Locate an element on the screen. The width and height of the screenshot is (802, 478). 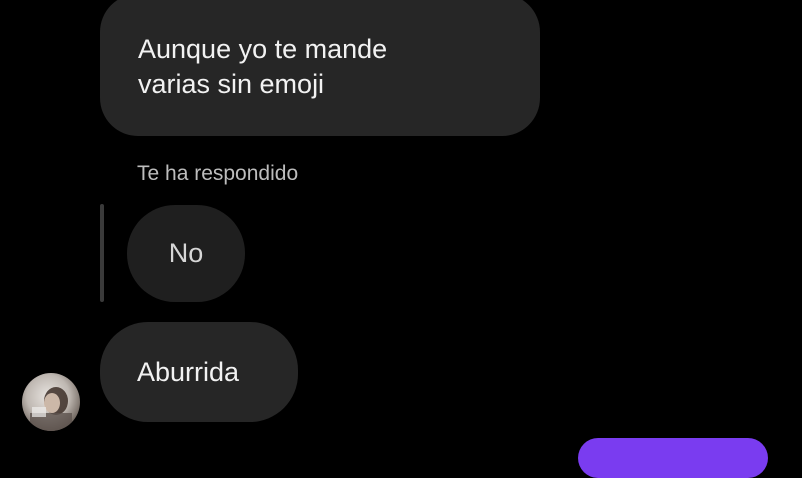
contact-avatar-icon is located at coordinates (51, 402).